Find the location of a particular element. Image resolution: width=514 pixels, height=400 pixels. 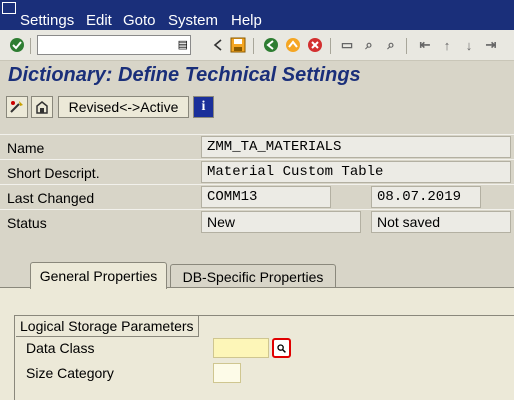

value-help-button is located at coordinates (281, 348).